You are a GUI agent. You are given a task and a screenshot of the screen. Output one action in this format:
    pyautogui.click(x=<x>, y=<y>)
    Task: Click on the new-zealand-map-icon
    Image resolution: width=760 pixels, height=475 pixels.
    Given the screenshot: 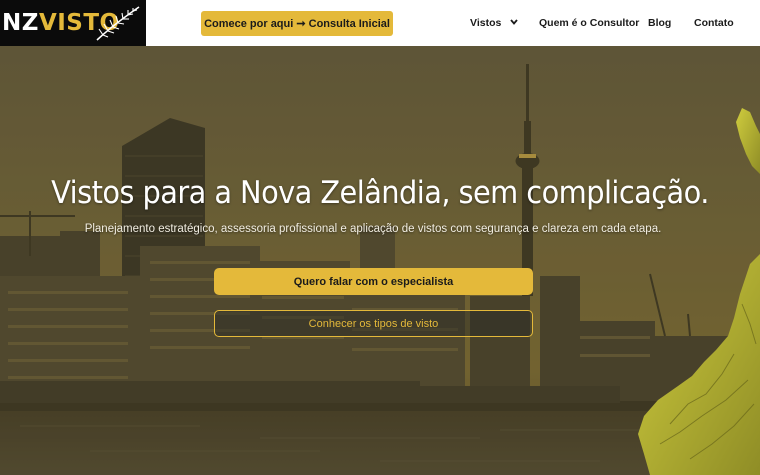 What is the action you would take?
    pyautogui.click(x=699, y=291)
    